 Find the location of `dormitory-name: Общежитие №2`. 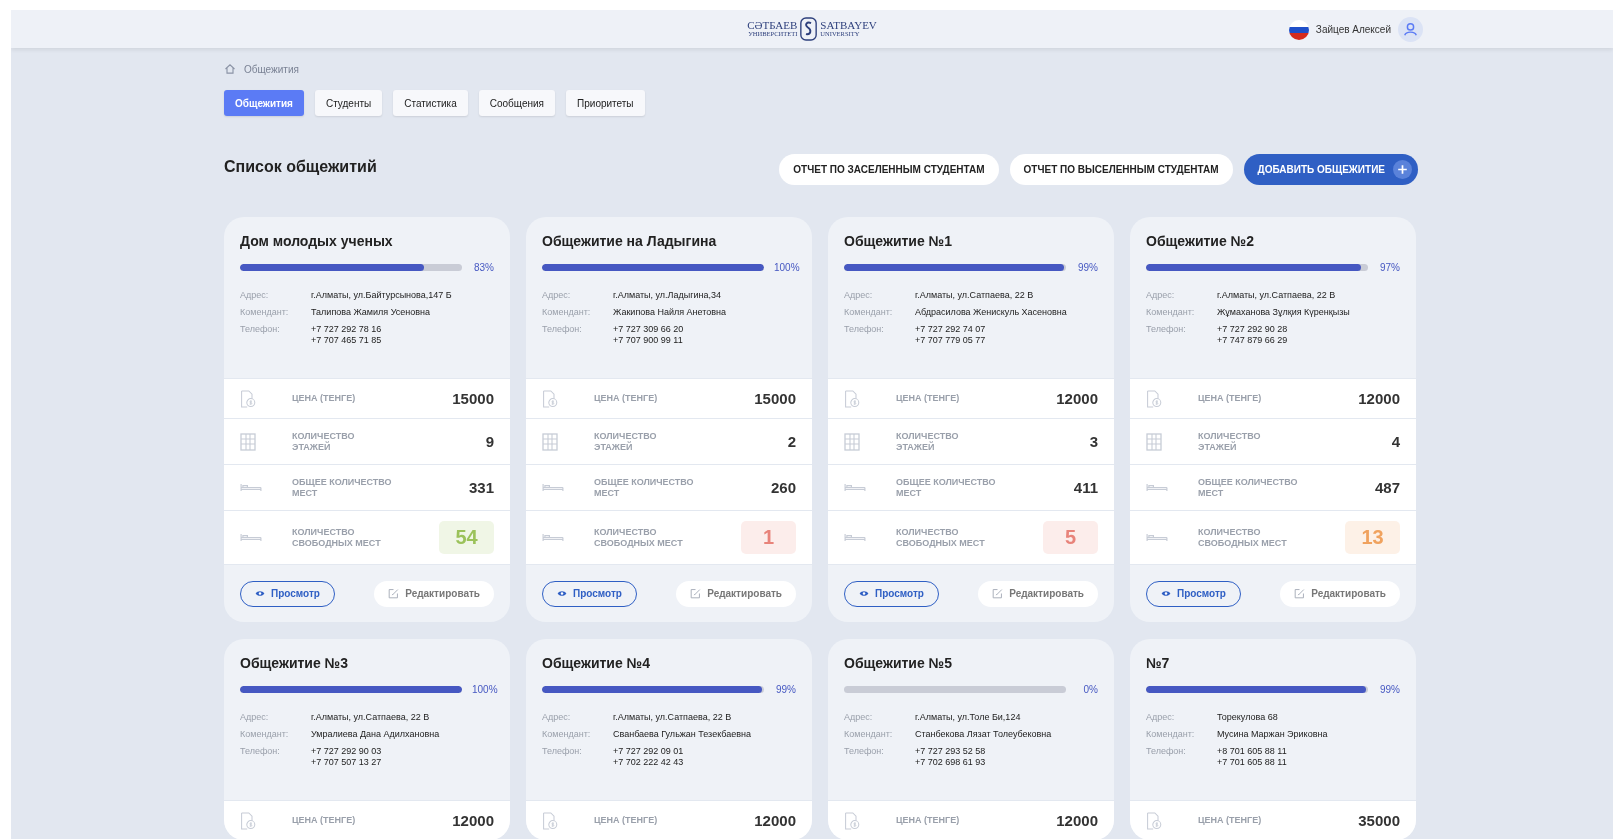

dormitory-name: Общежитие №2 is located at coordinates (1200, 241).